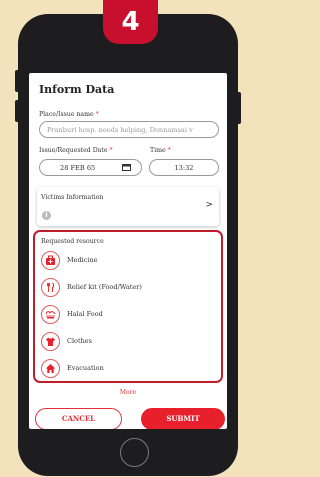 This screenshot has width=320, height=477. Describe the element at coordinates (69, 114) in the screenshot. I see `place-label: Place/Issue name *` at that location.